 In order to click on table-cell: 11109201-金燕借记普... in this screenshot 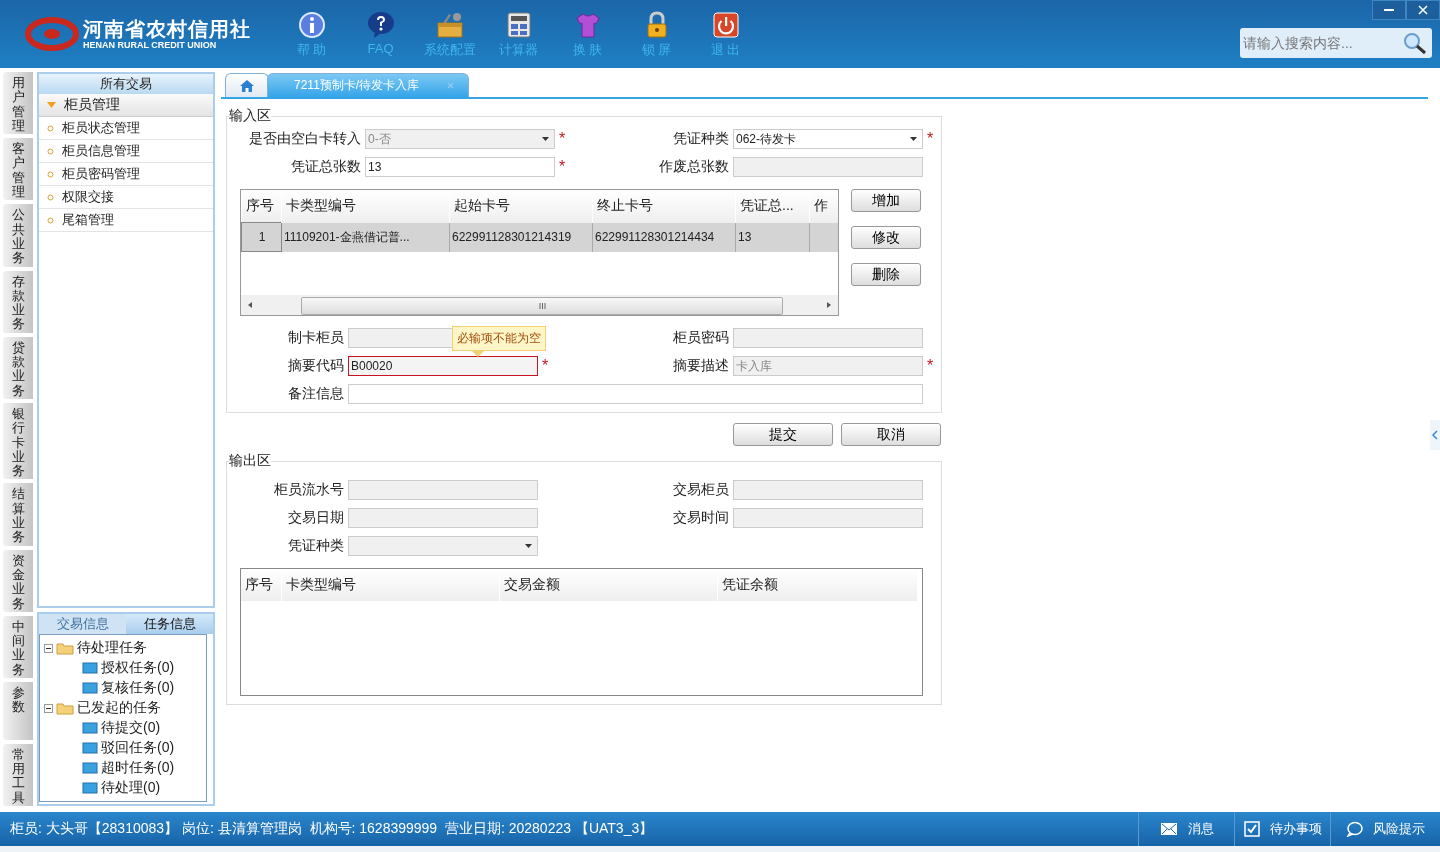, I will do `click(365, 237)`.